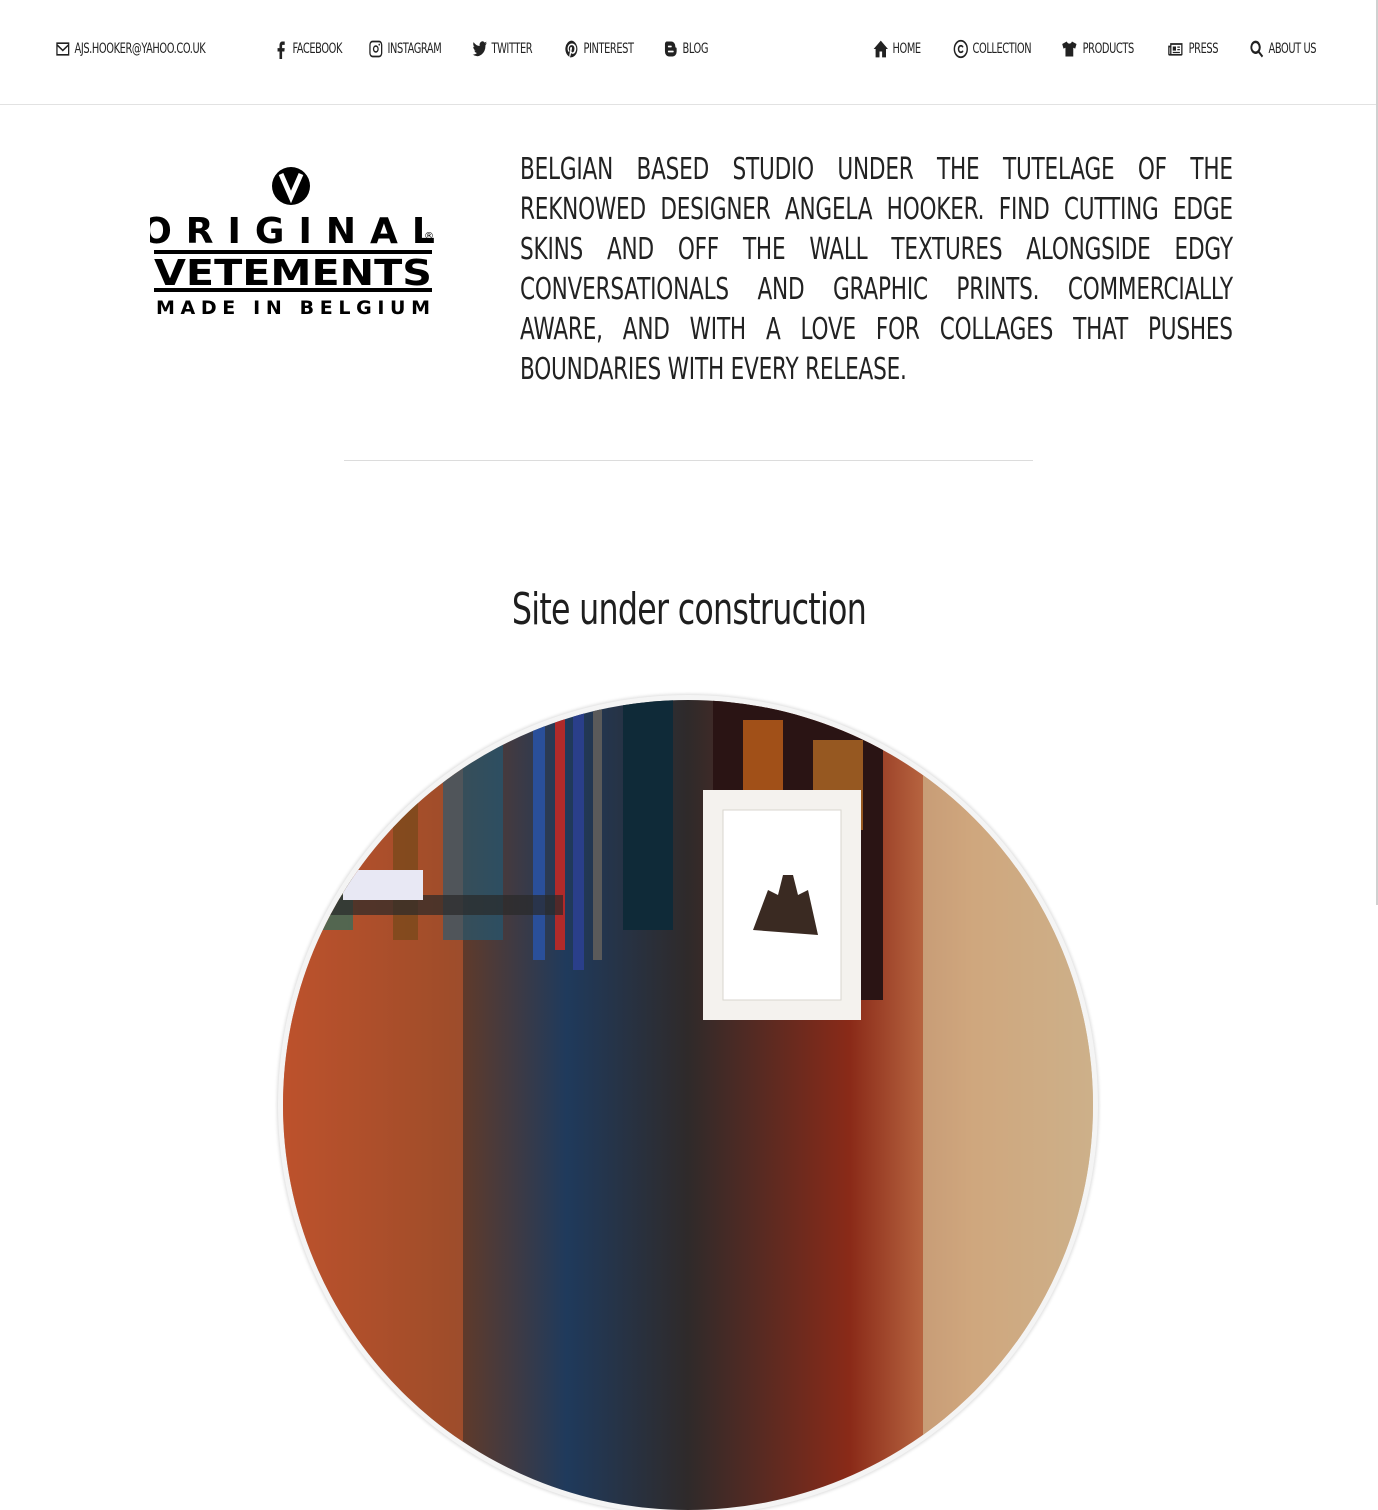 This screenshot has height=1510, width=1378. What do you see at coordinates (571, 49) in the screenshot?
I see `pinterest-icon` at bounding box center [571, 49].